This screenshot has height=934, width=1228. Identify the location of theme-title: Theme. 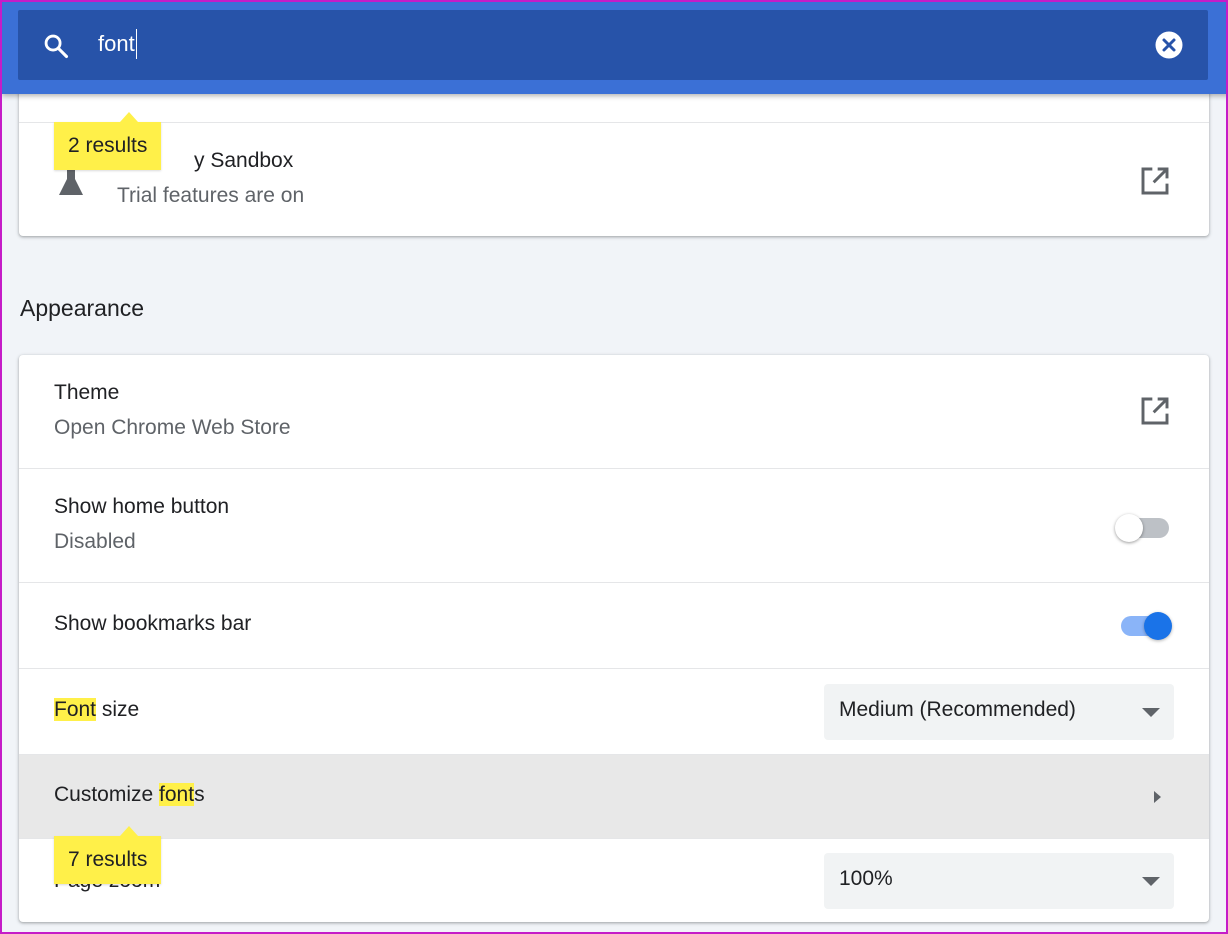
(87, 392).